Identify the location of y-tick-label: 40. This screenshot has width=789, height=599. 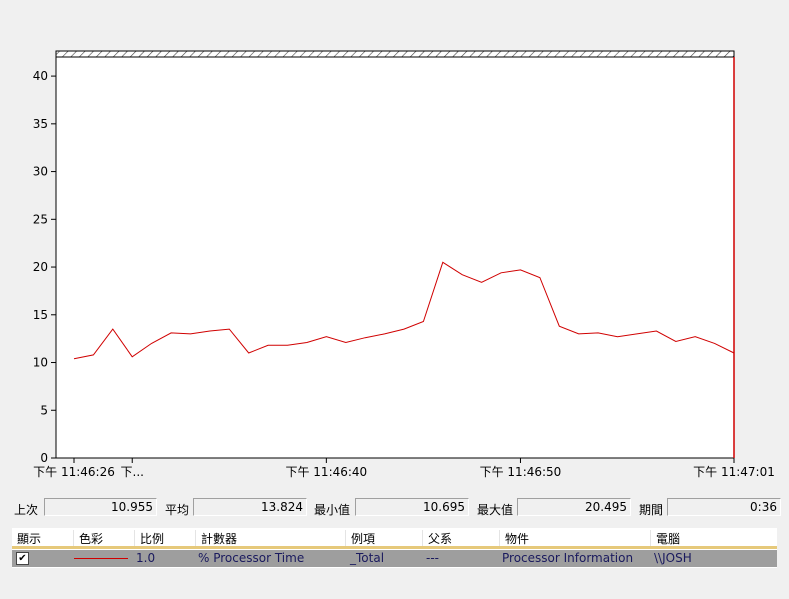
(40, 76).